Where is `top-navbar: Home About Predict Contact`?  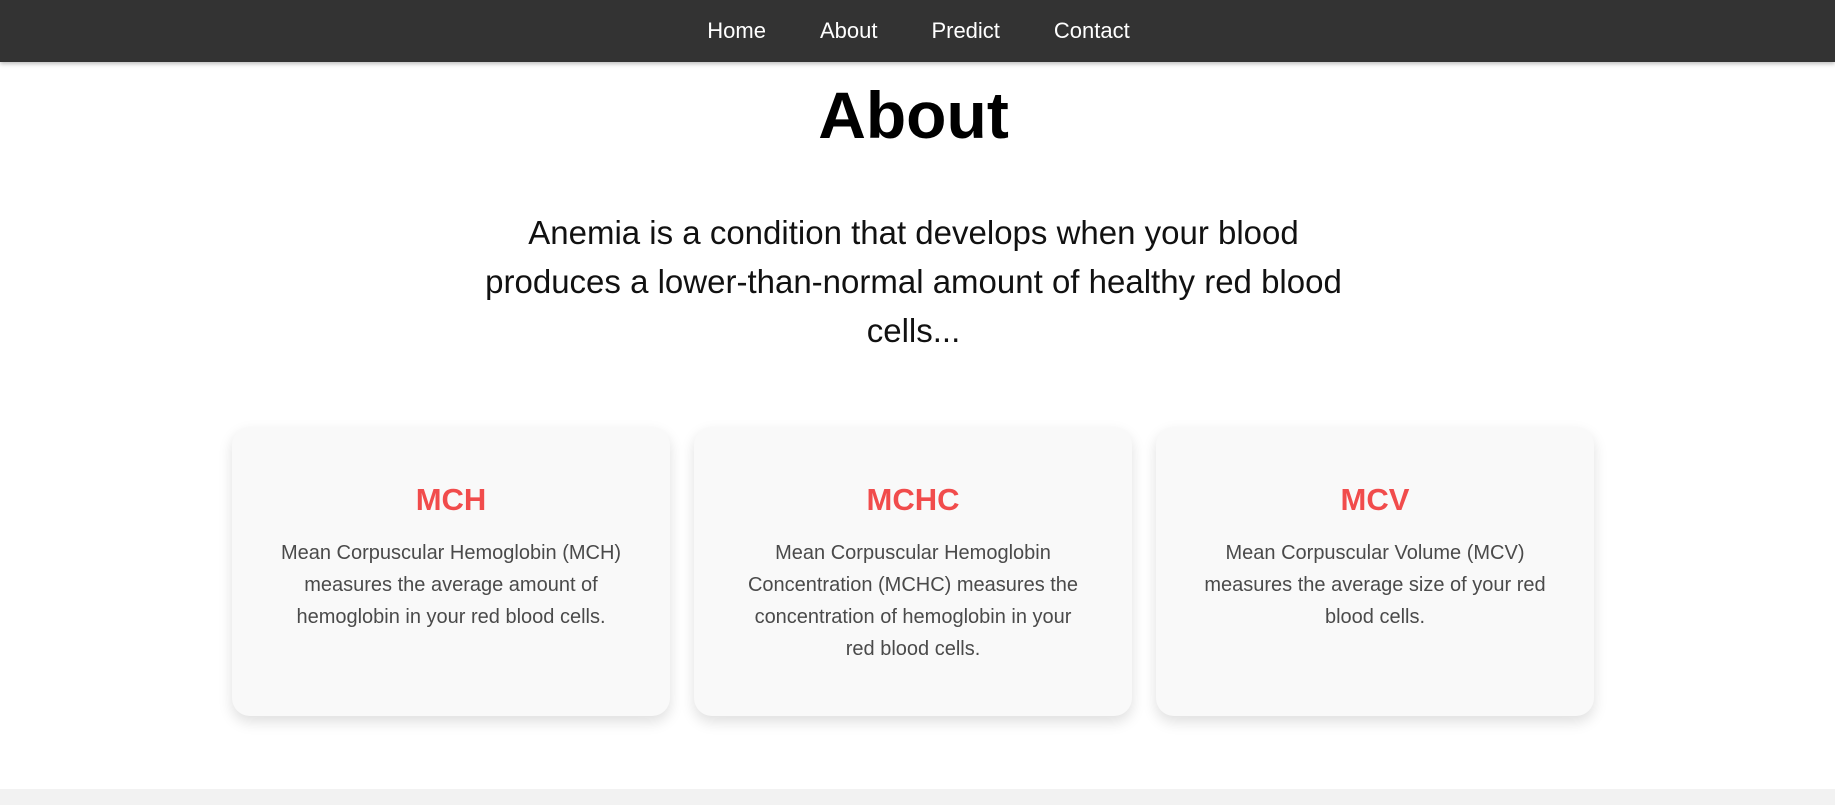
top-navbar: Home About Predict Contact is located at coordinates (917, 31).